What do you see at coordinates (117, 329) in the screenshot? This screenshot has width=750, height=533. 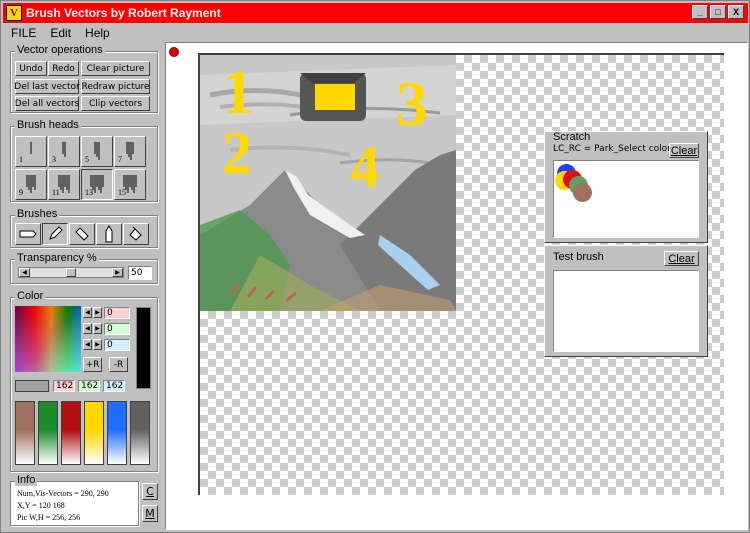 I see `green-value: 0` at bounding box center [117, 329].